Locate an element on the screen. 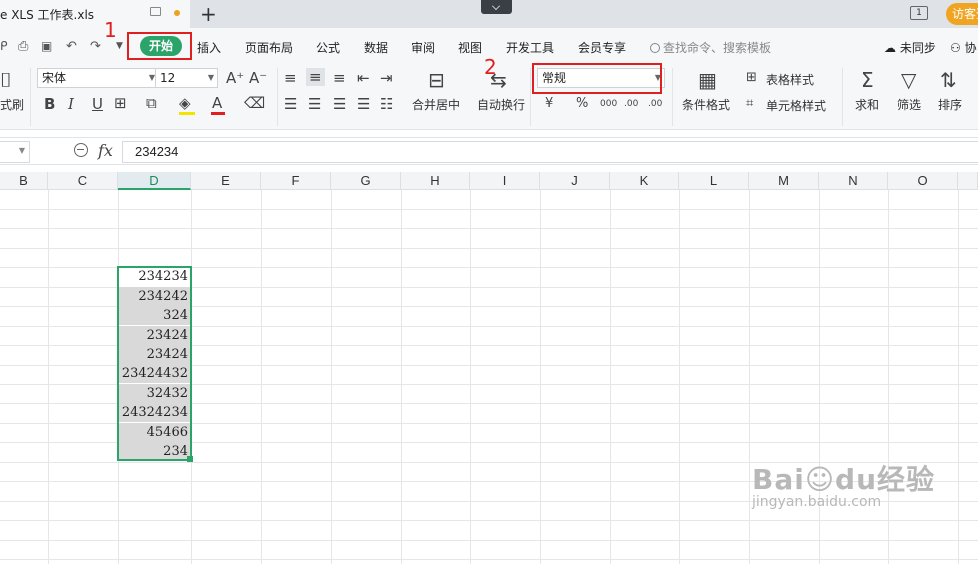 The image size is (978, 564). ribbon-separator is located at coordinates (30, 97).